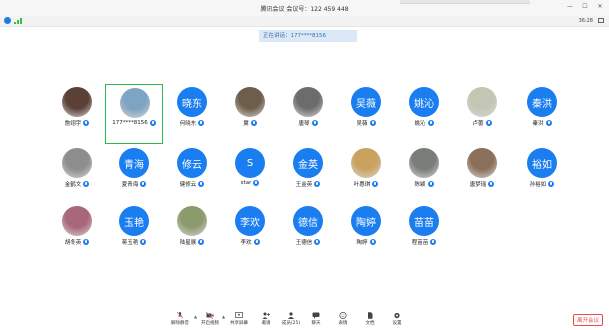  Describe the element at coordinates (304, 124) in the screenshot. I see `participant-name: 唐琴` at that location.